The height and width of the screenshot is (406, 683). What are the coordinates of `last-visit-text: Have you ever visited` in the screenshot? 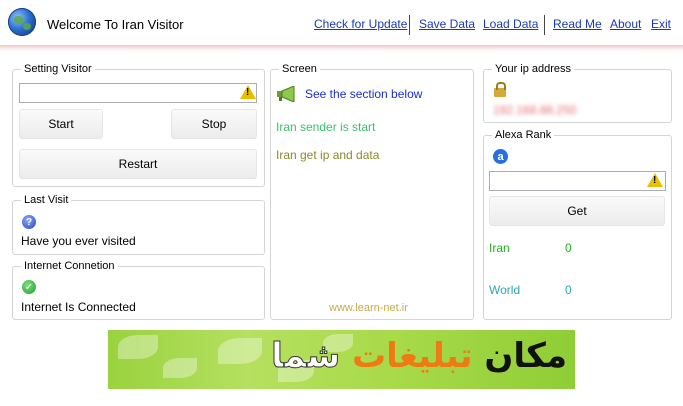 It's located at (78, 241).